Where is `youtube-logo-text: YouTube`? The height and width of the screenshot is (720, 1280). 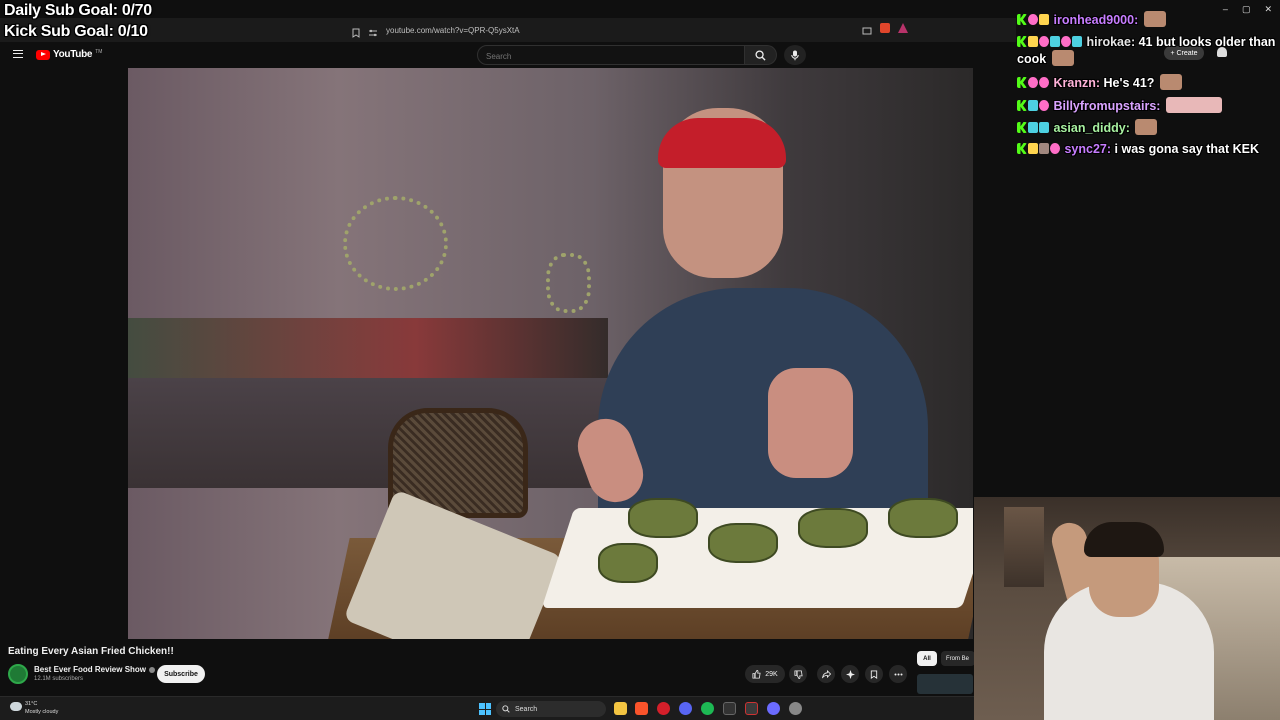
youtube-logo-text: YouTube is located at coordinates (73, 54).